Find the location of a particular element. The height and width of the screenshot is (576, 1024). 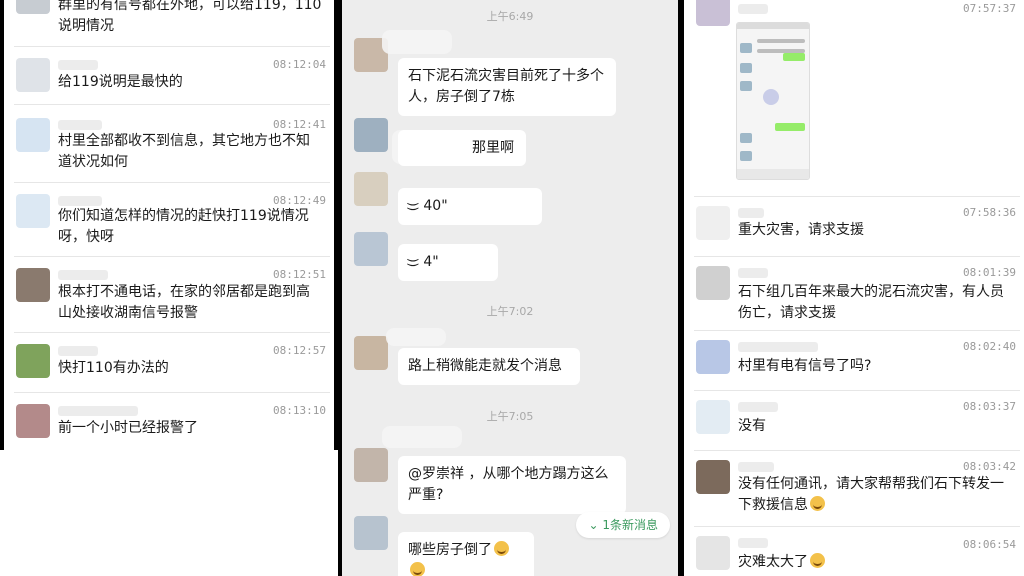

voice-duration: 40" is located at coordinates (435, 206).